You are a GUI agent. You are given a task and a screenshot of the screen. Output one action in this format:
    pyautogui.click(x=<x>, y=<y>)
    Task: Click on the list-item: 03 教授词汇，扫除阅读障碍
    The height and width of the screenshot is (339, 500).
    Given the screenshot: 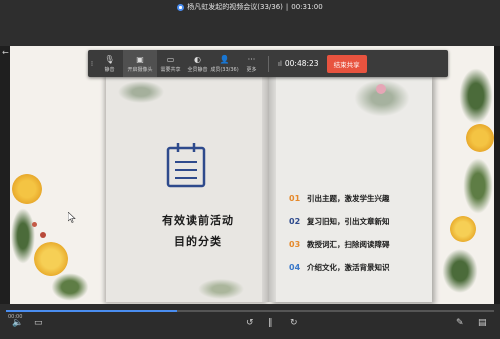 What is the action you would take?
    pyautogui.click(x=364, y=244)
    